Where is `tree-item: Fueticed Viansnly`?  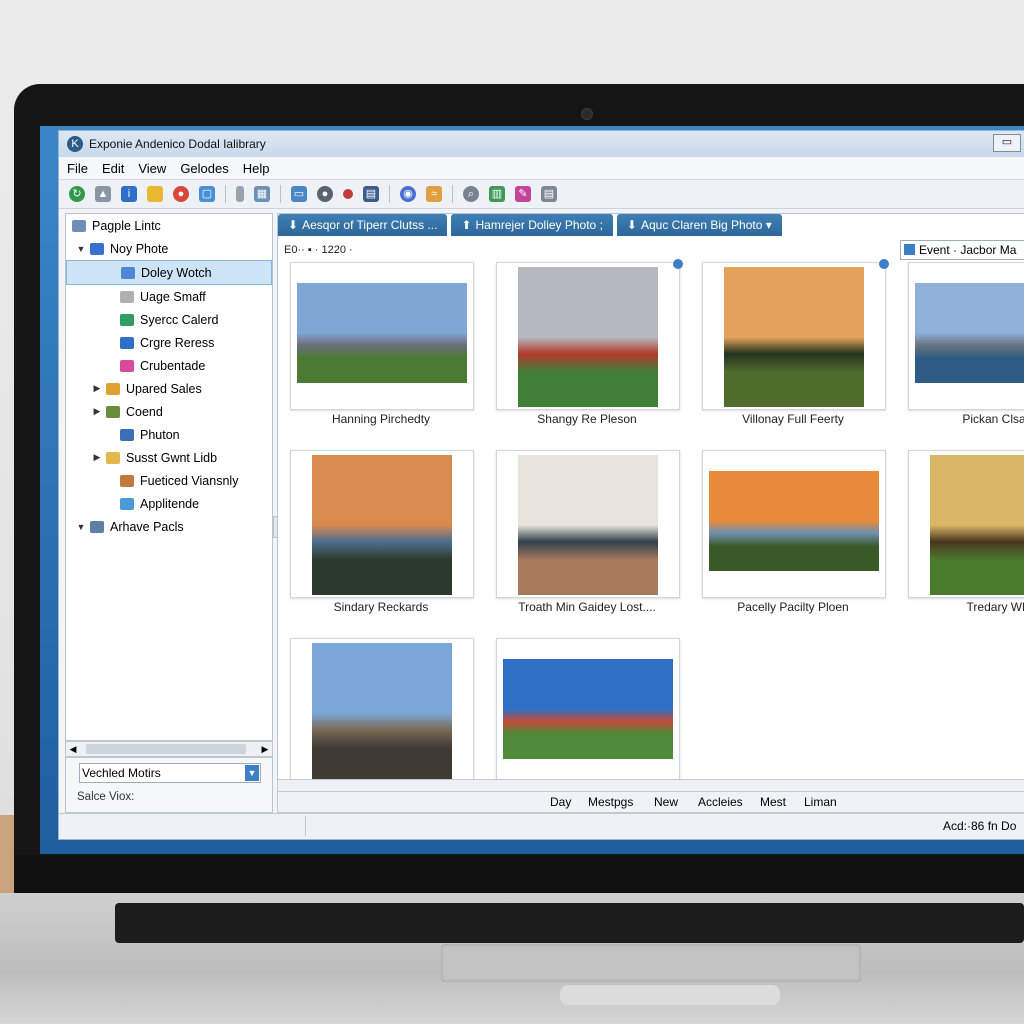
tree-item: Fueticed Viansnly is located at coordinates (169, 480).